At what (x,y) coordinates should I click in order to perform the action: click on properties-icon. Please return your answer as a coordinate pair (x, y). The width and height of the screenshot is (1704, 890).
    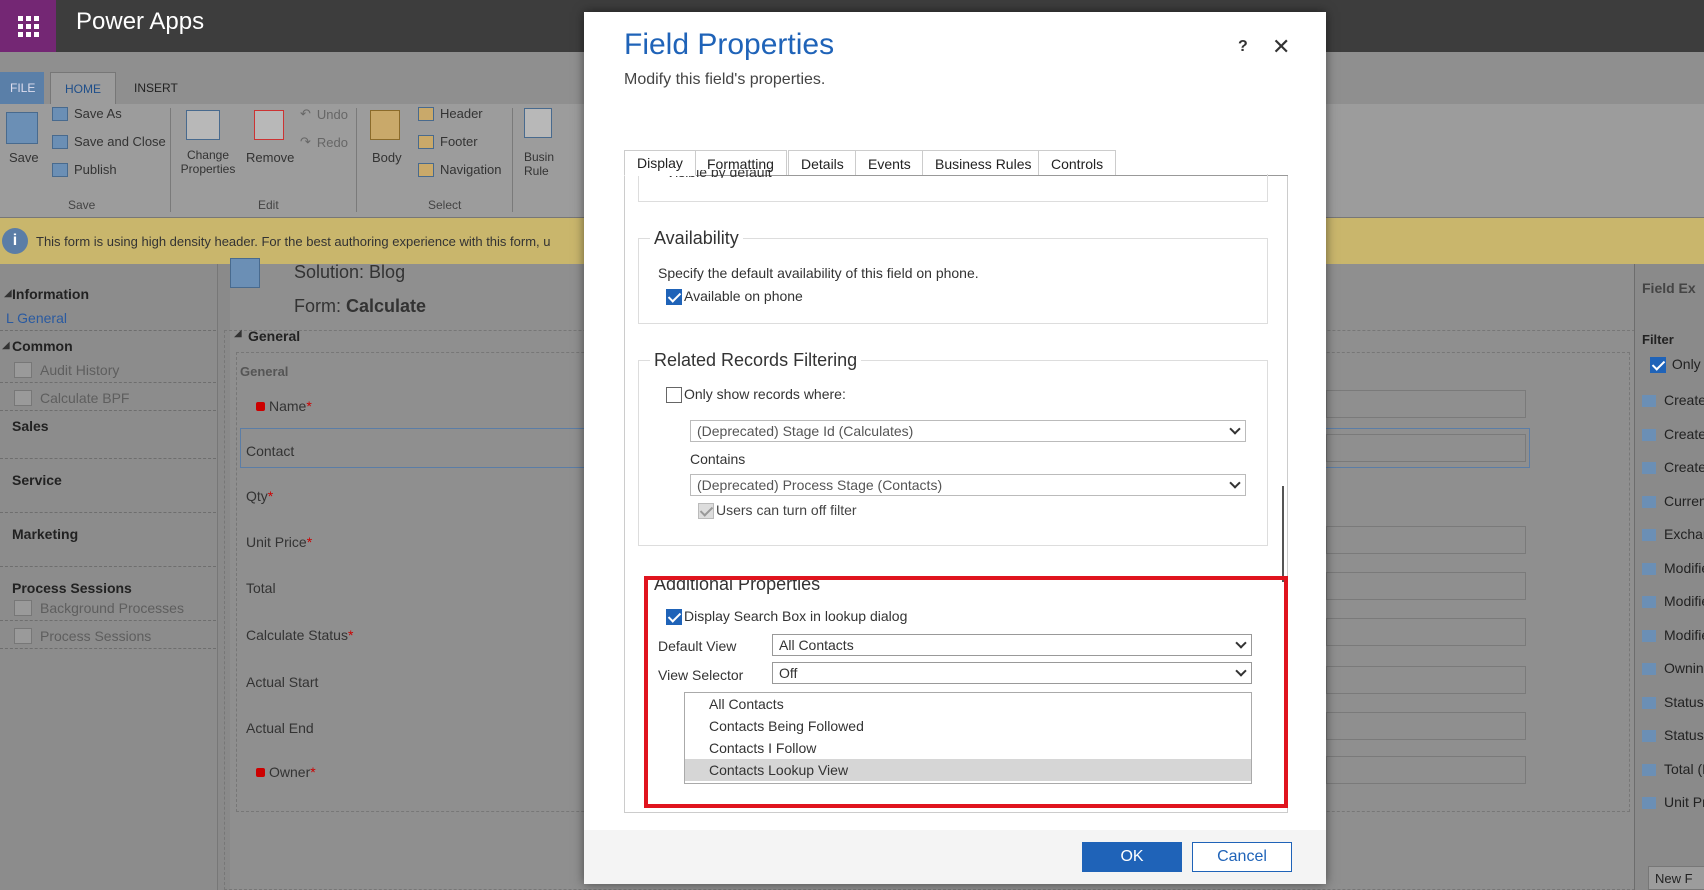
    Looking at the image, I should click on (203, 125).